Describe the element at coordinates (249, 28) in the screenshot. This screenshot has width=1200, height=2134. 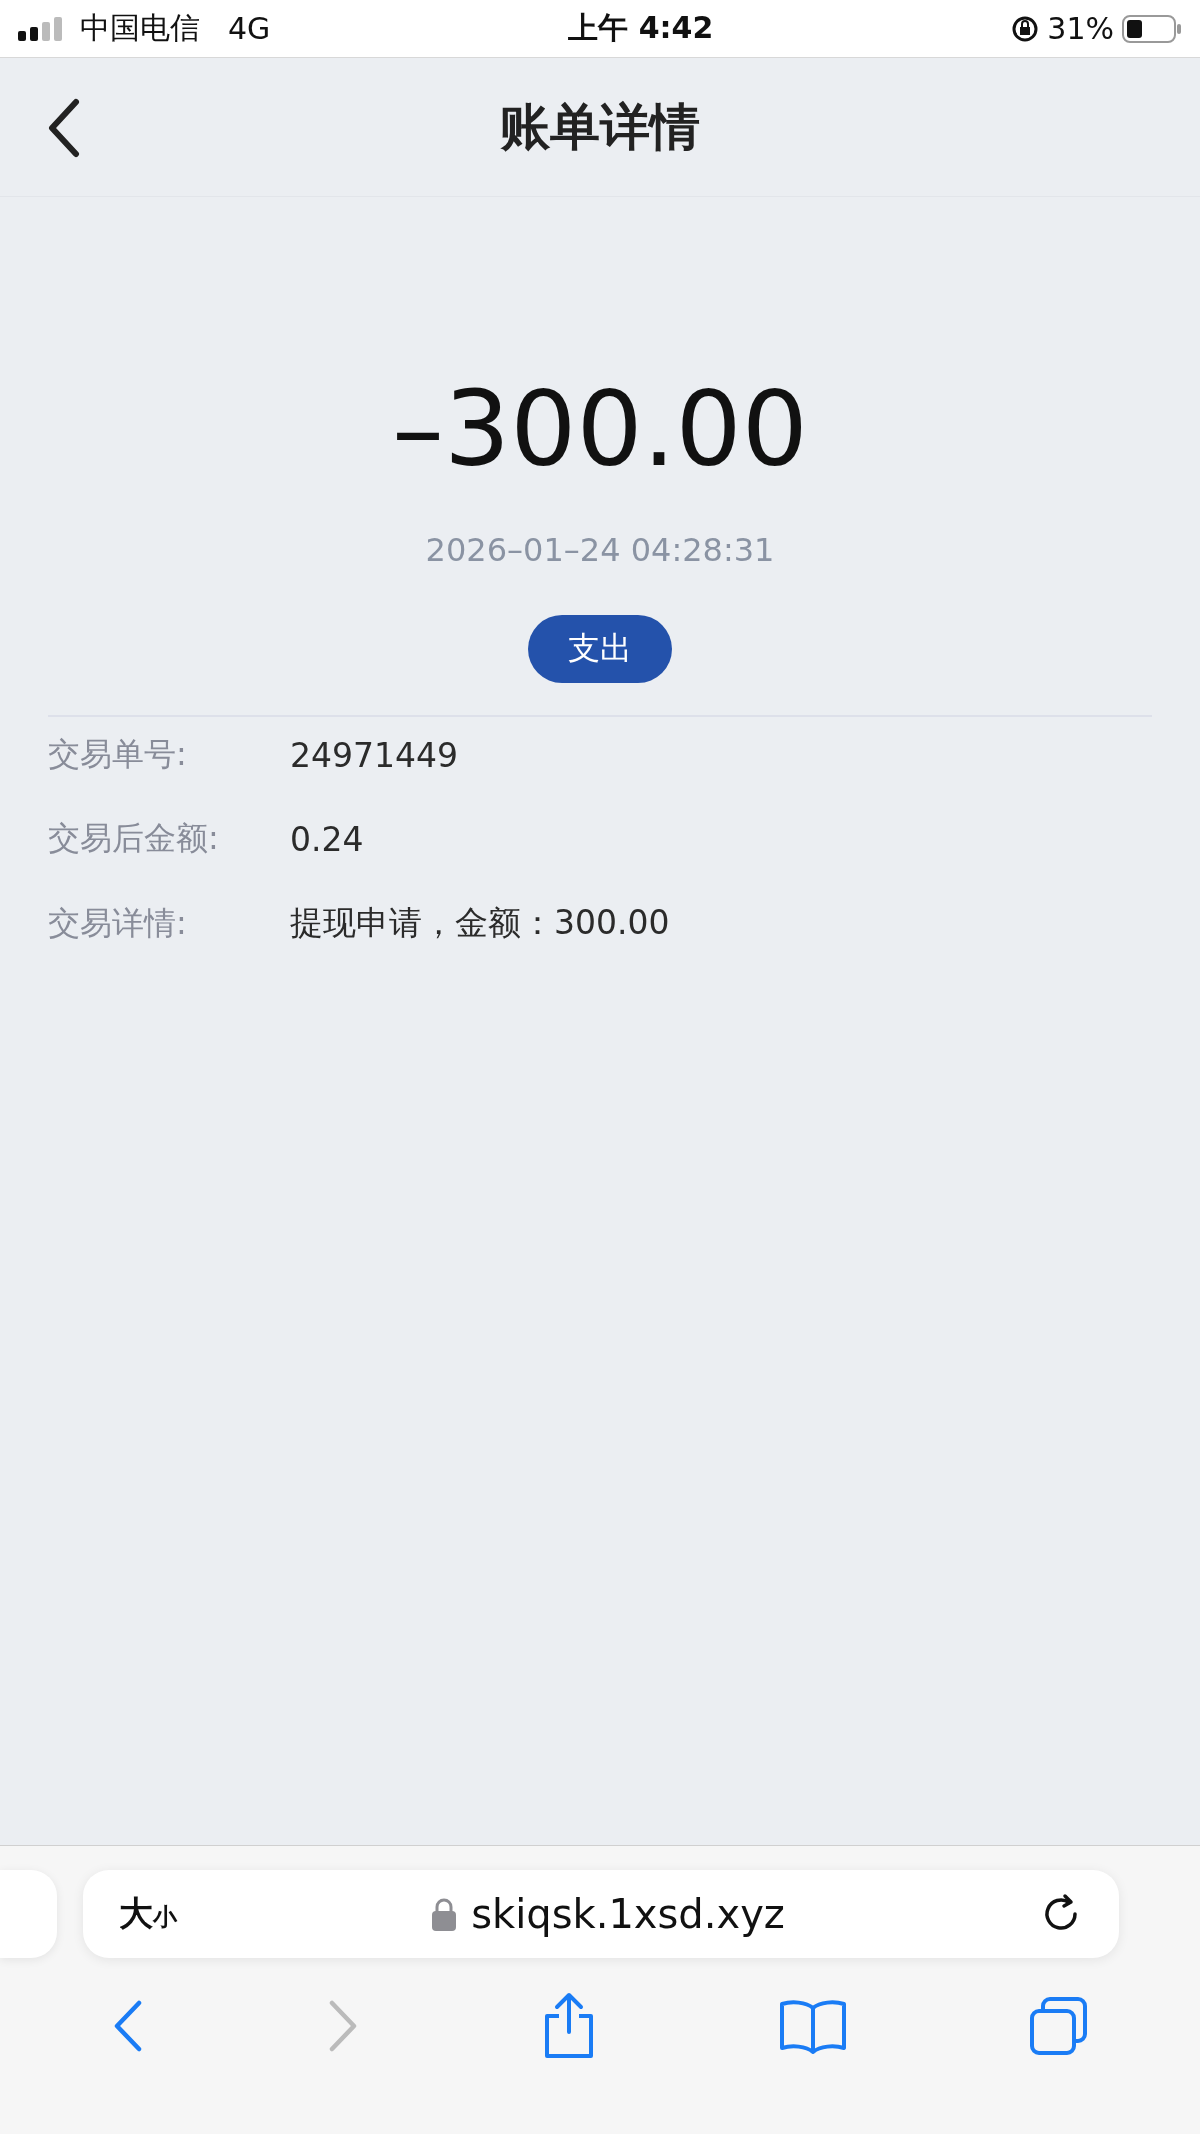
I see `network-type: 4G` at that location.